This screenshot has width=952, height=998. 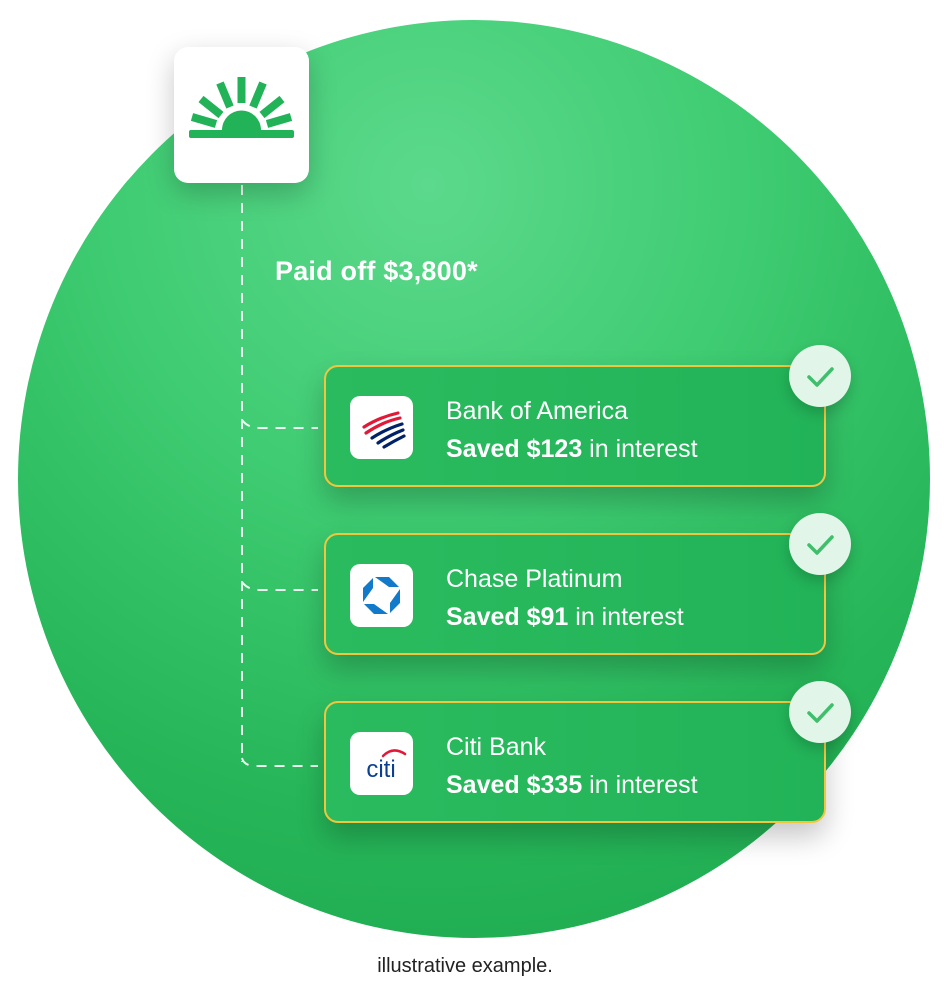 What do you see at coordinates (496, 747) in the screenshot?
I see `bank-name: Citi Bank` at bounding box center [496, 747].